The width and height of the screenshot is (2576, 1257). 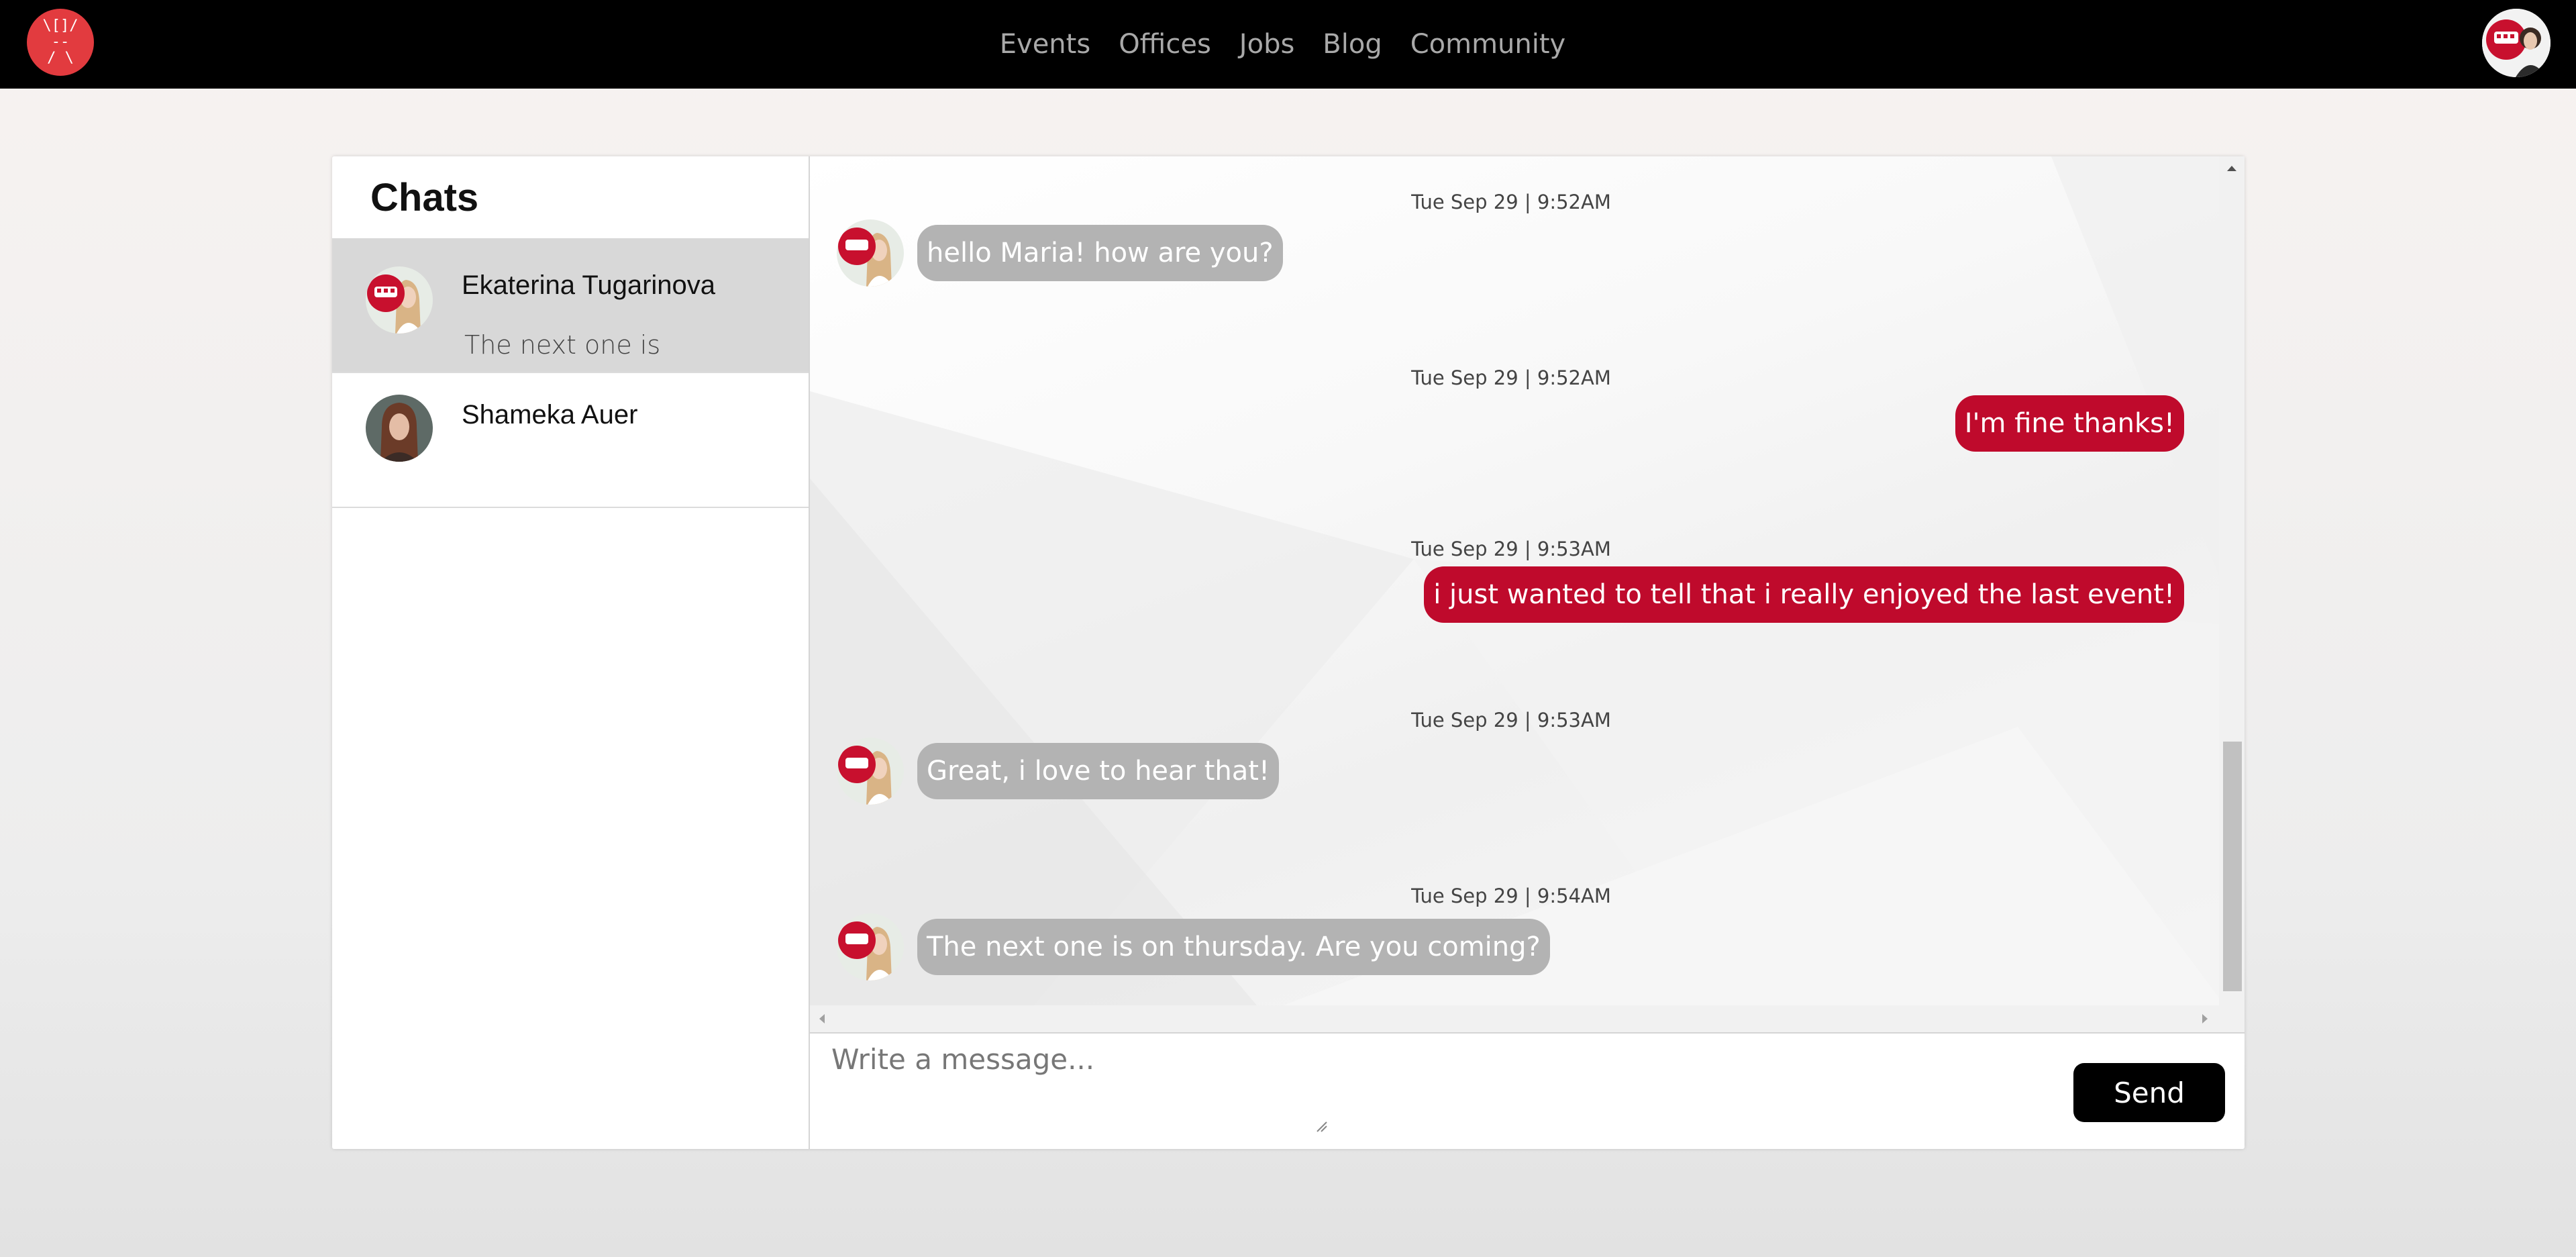 I want to click on message-bubble-incoming: Great, i love to hear that!, so click(x=1098, y=771).